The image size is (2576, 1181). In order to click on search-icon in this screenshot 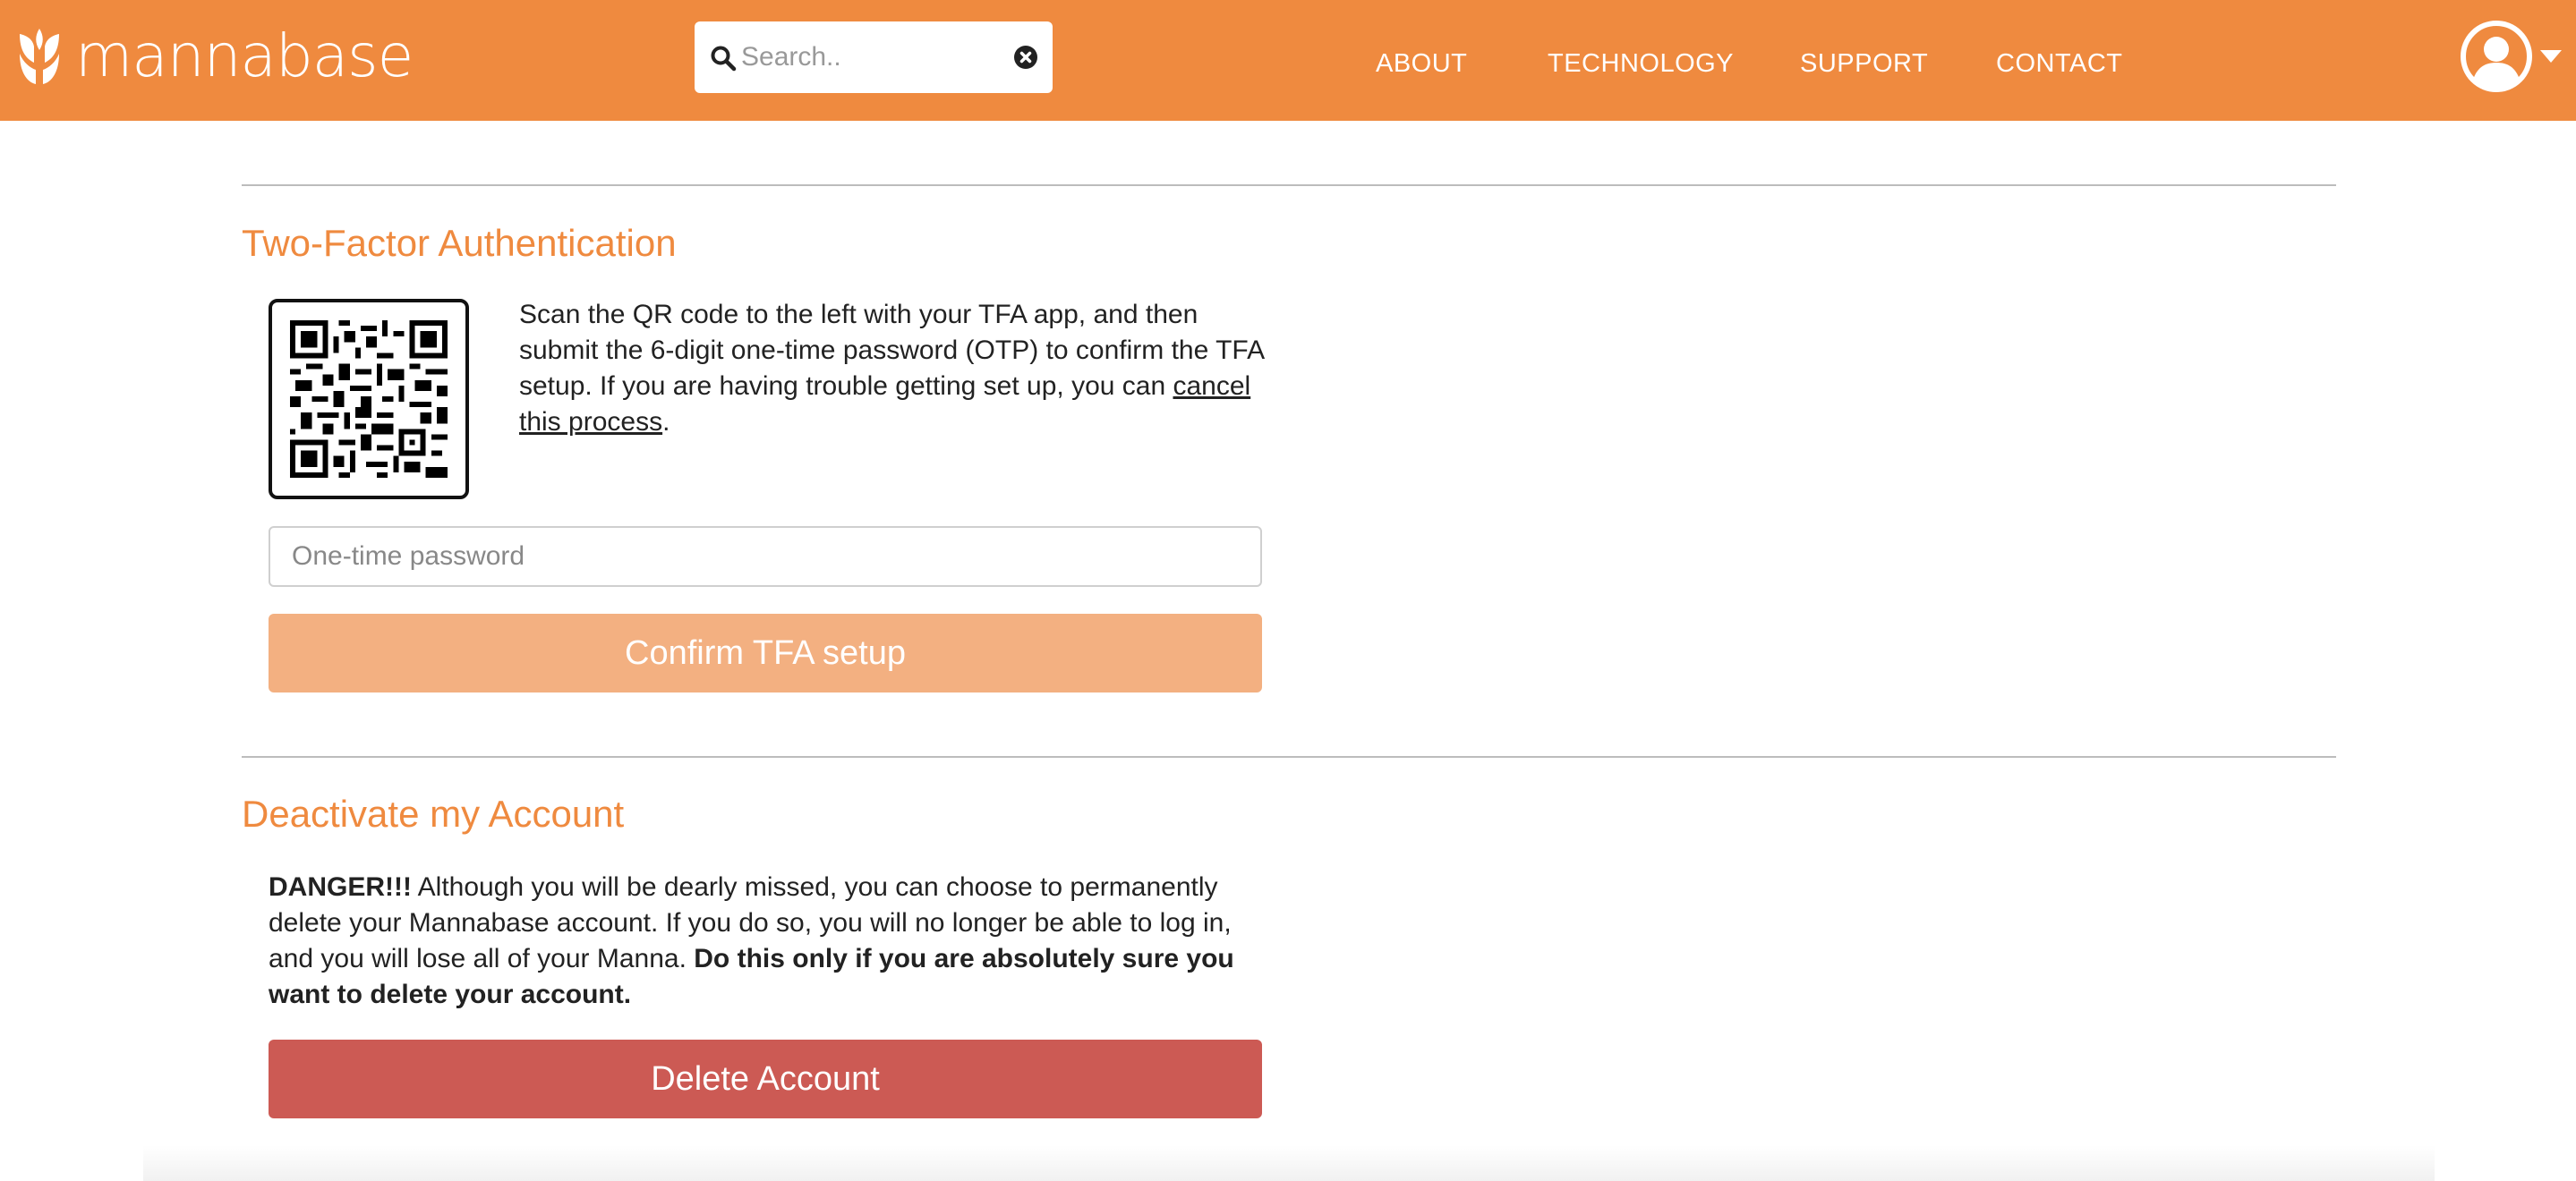, I will do `click(724, 59)`.